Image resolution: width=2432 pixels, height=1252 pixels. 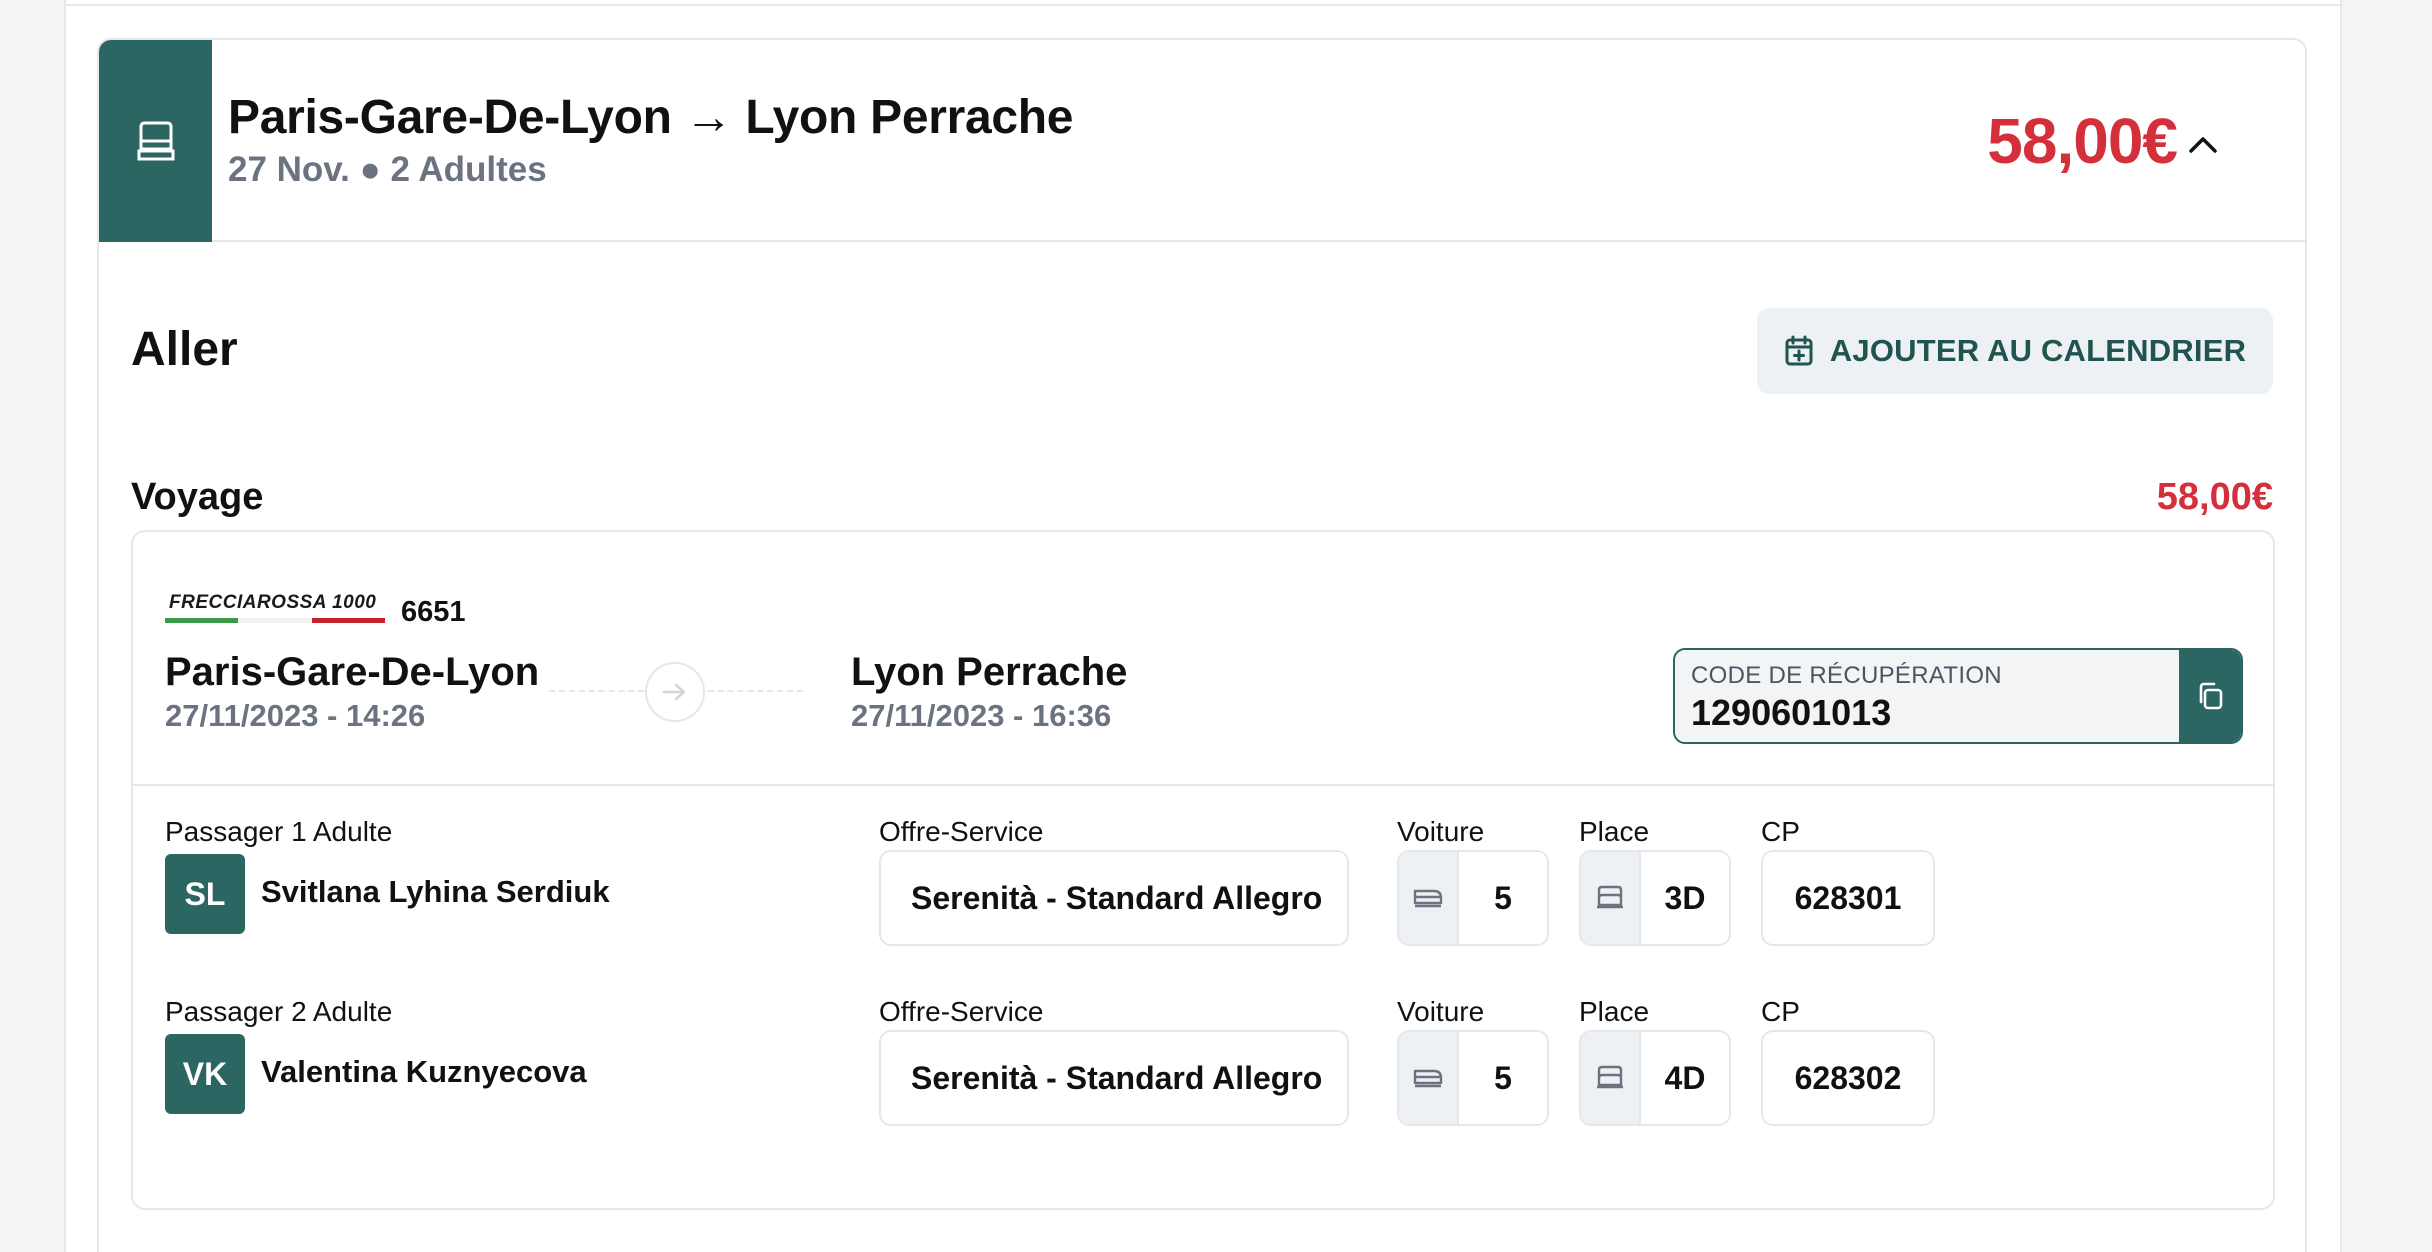 What do you see at coordinates (1846, 675) in the screenshot?
I see `retrieval-code-label: CODE DE RÉCUPÉRATION` at bounding box center [1846, 675].